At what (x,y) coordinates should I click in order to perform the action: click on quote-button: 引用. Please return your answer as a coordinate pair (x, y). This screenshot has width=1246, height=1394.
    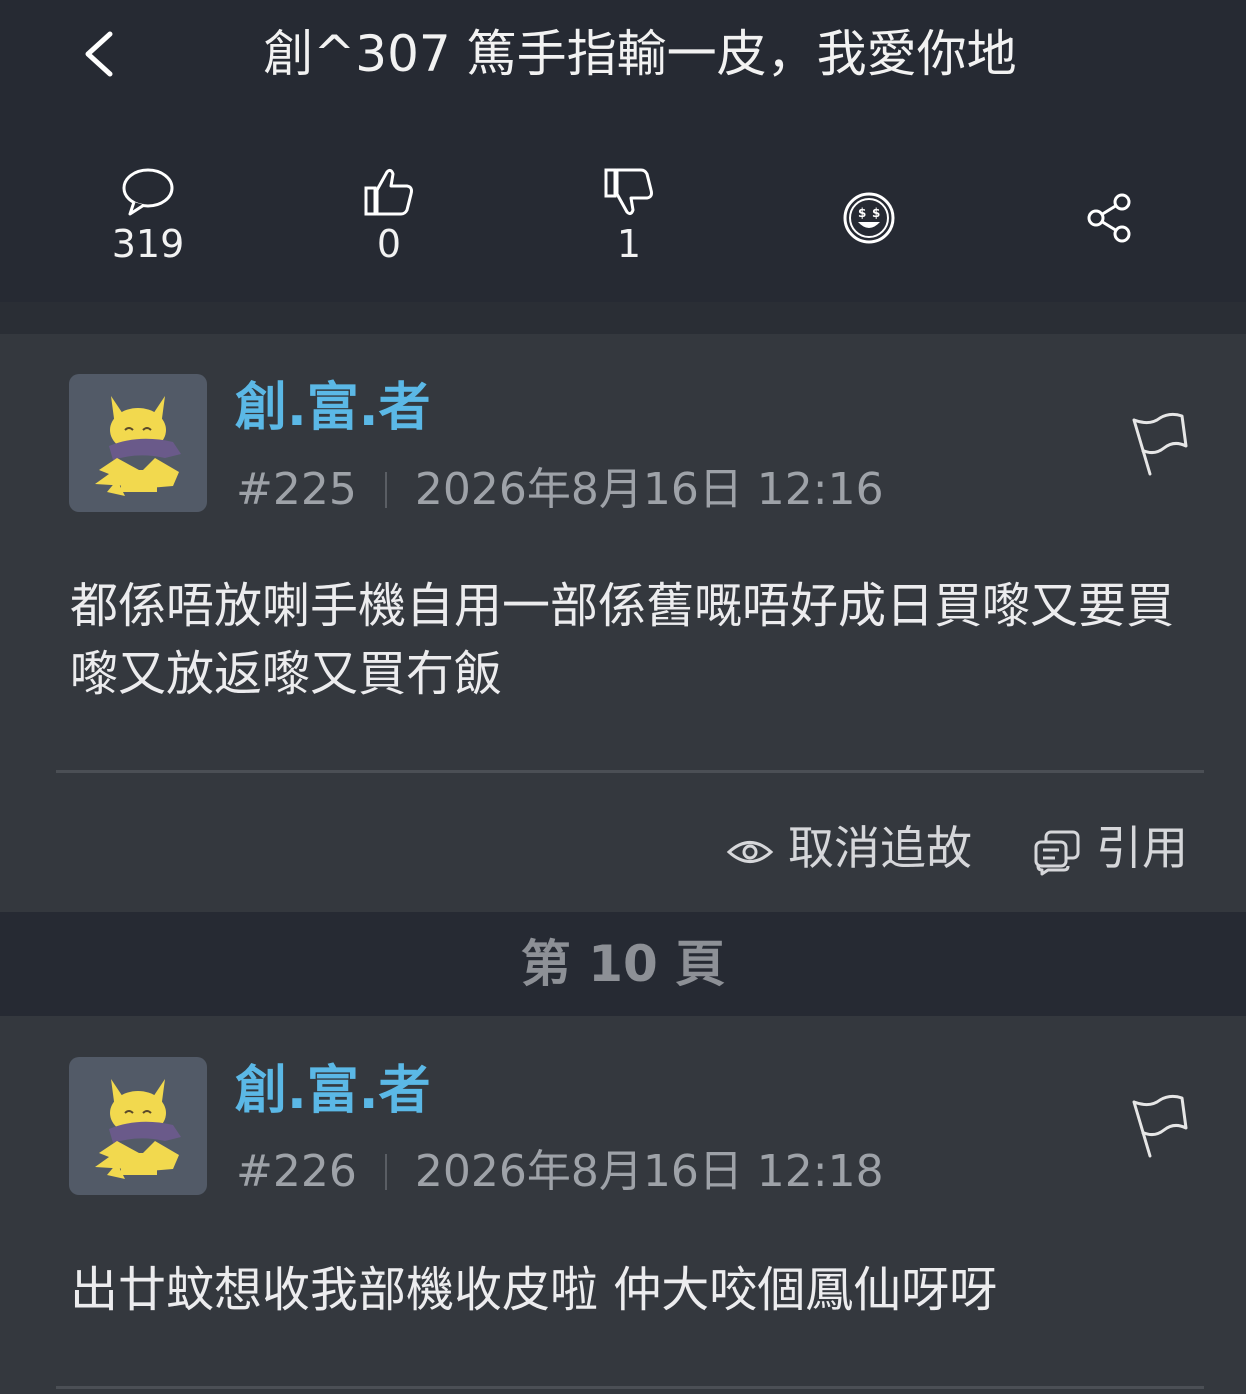
    Looking at the image, I should click on (1111, 848).